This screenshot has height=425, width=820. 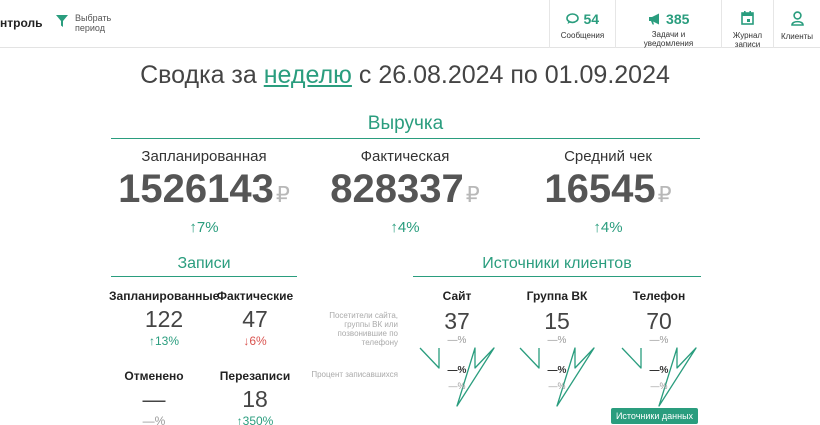 What do you see at coordinates (93, 23) in the screenshot?
I see `select-period-label: Выбрать период` at bounding box center [93, 23].